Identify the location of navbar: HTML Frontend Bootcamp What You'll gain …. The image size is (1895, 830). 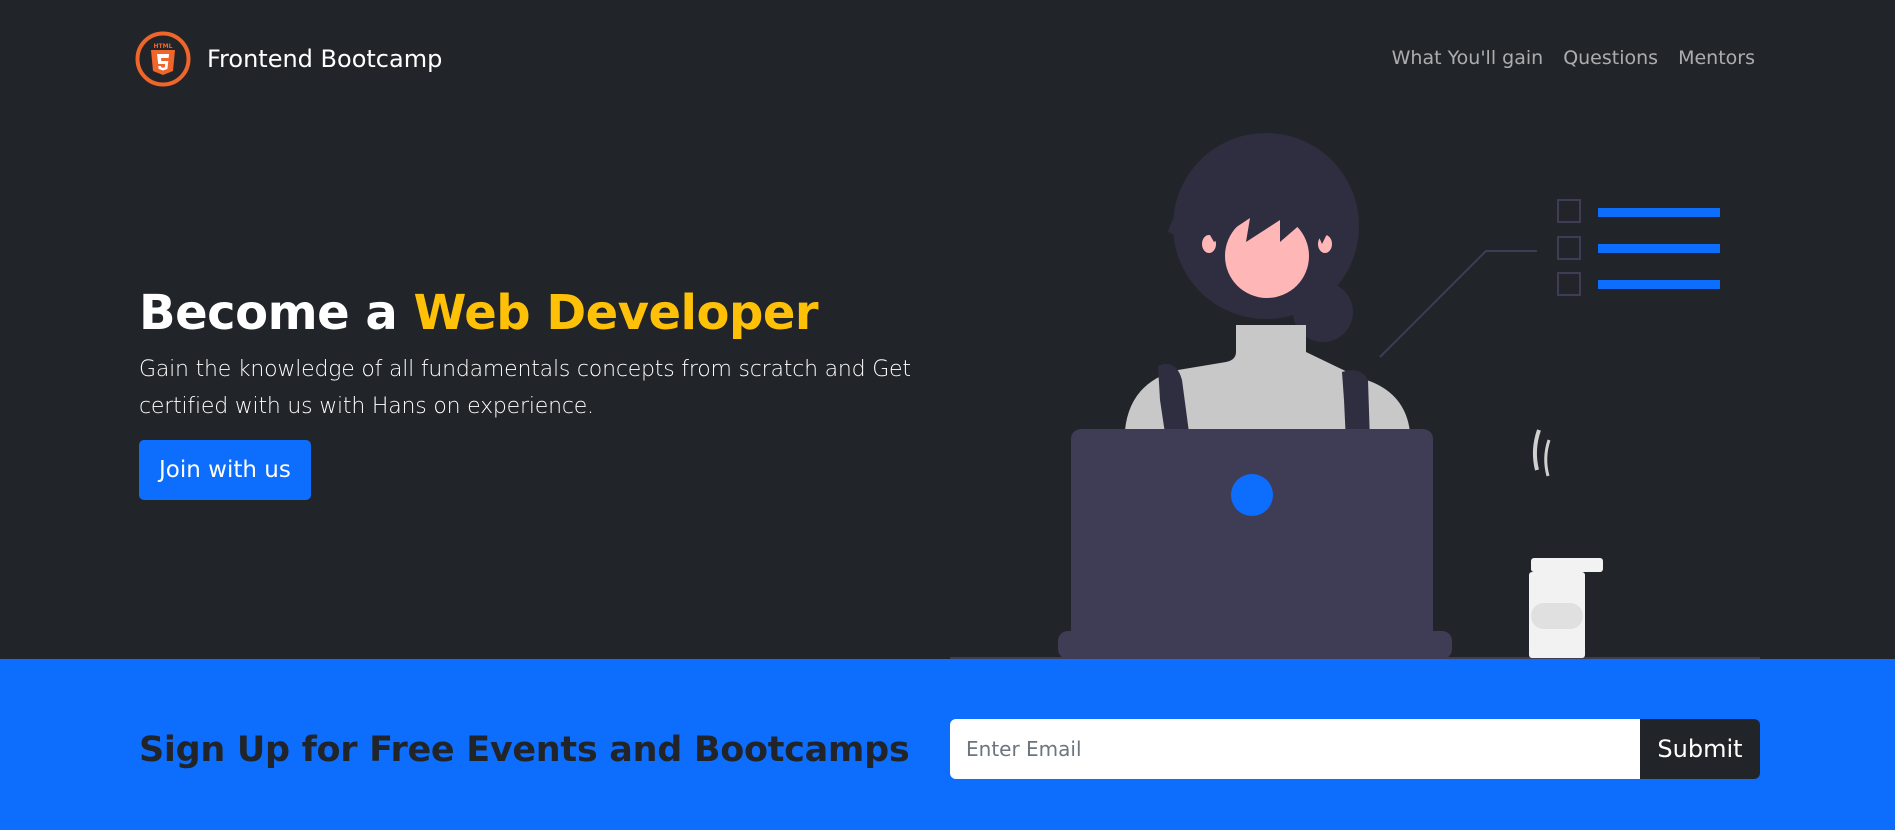
(947, 59).